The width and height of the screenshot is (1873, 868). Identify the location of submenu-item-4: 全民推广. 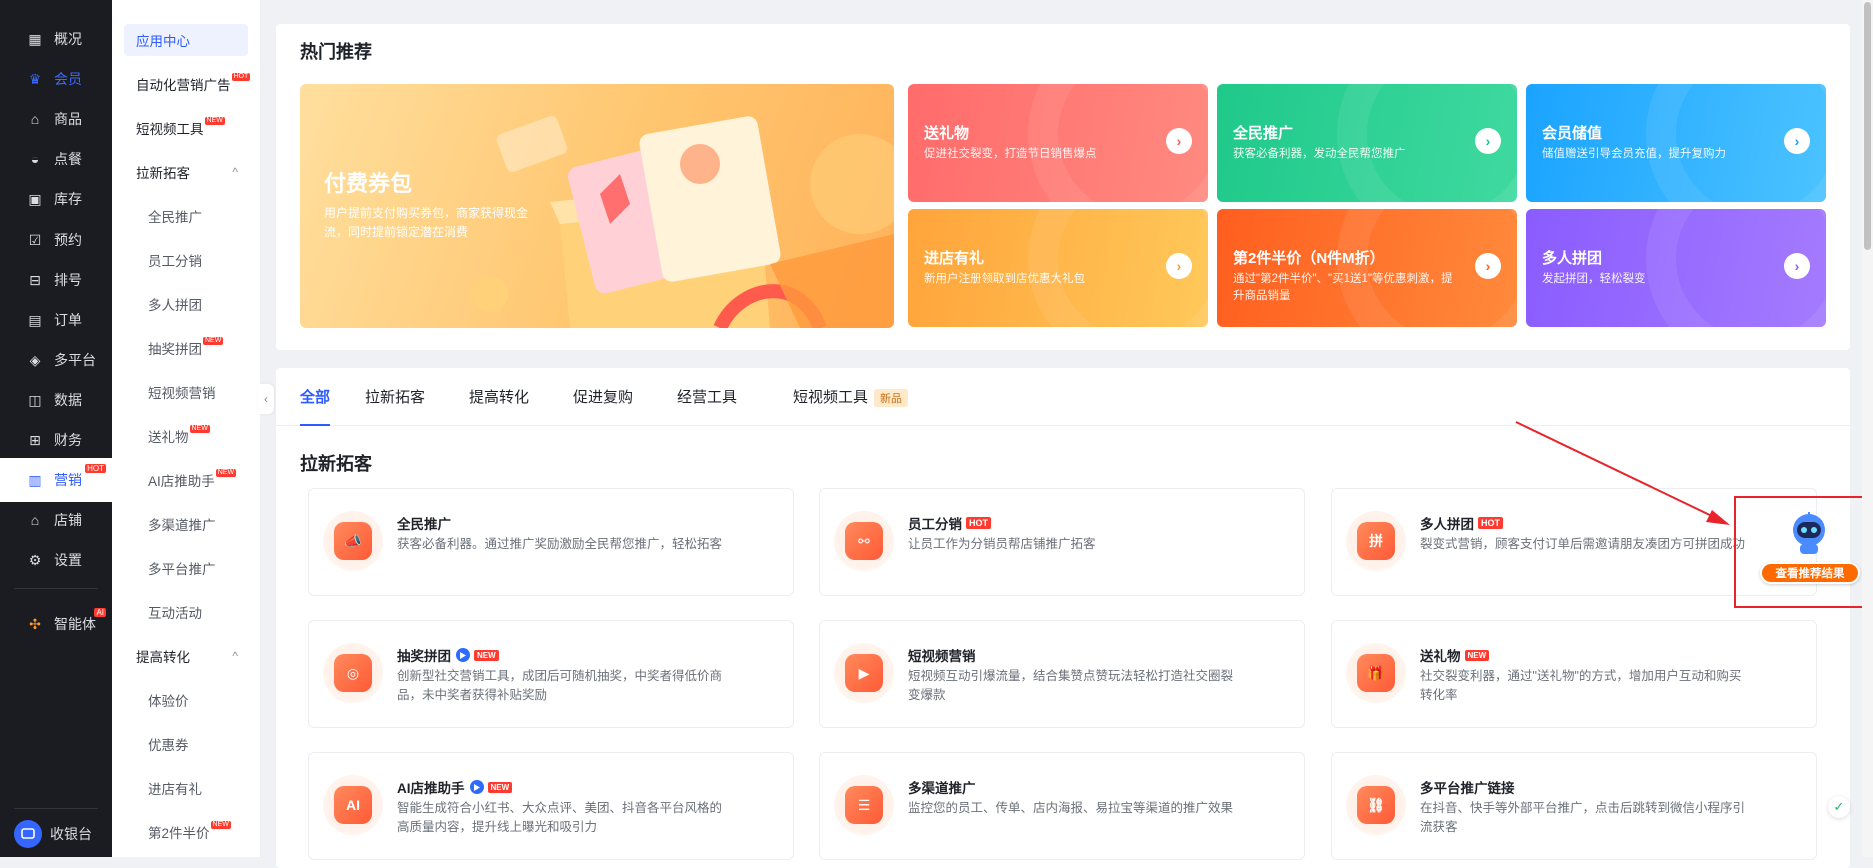
(186, 216).